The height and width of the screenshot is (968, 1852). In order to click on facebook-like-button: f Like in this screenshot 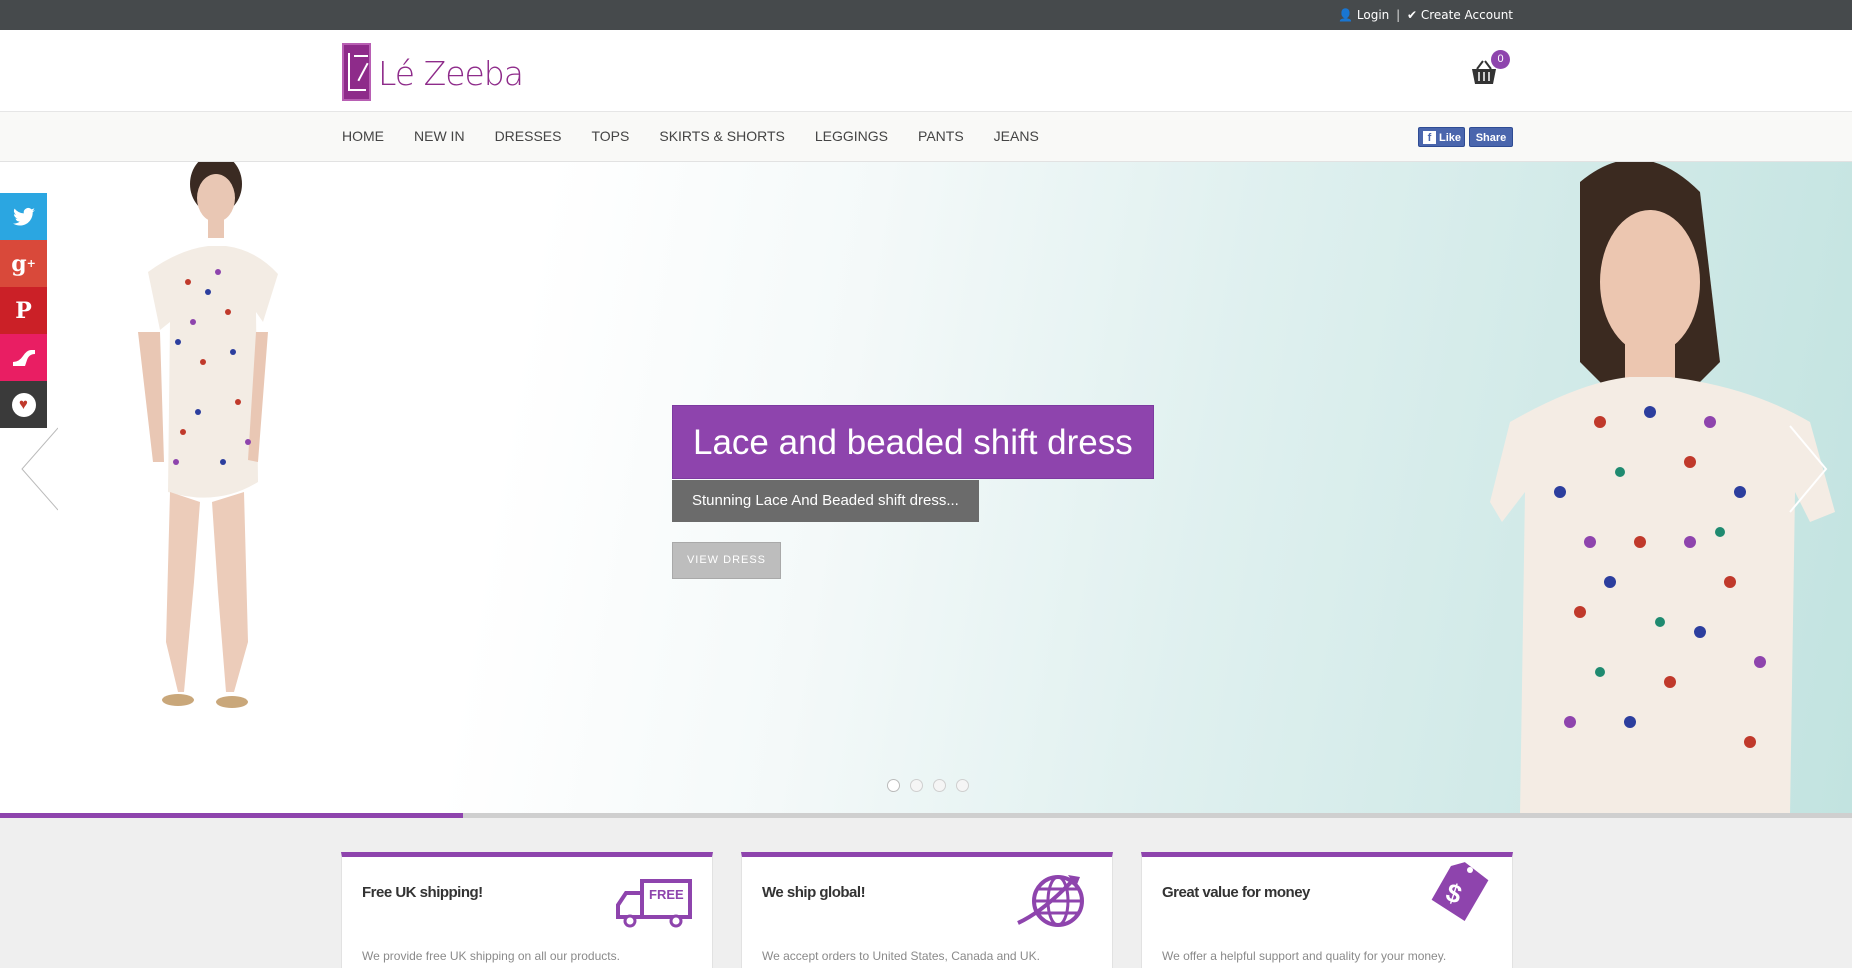, I will do `click(1441, 137)`.